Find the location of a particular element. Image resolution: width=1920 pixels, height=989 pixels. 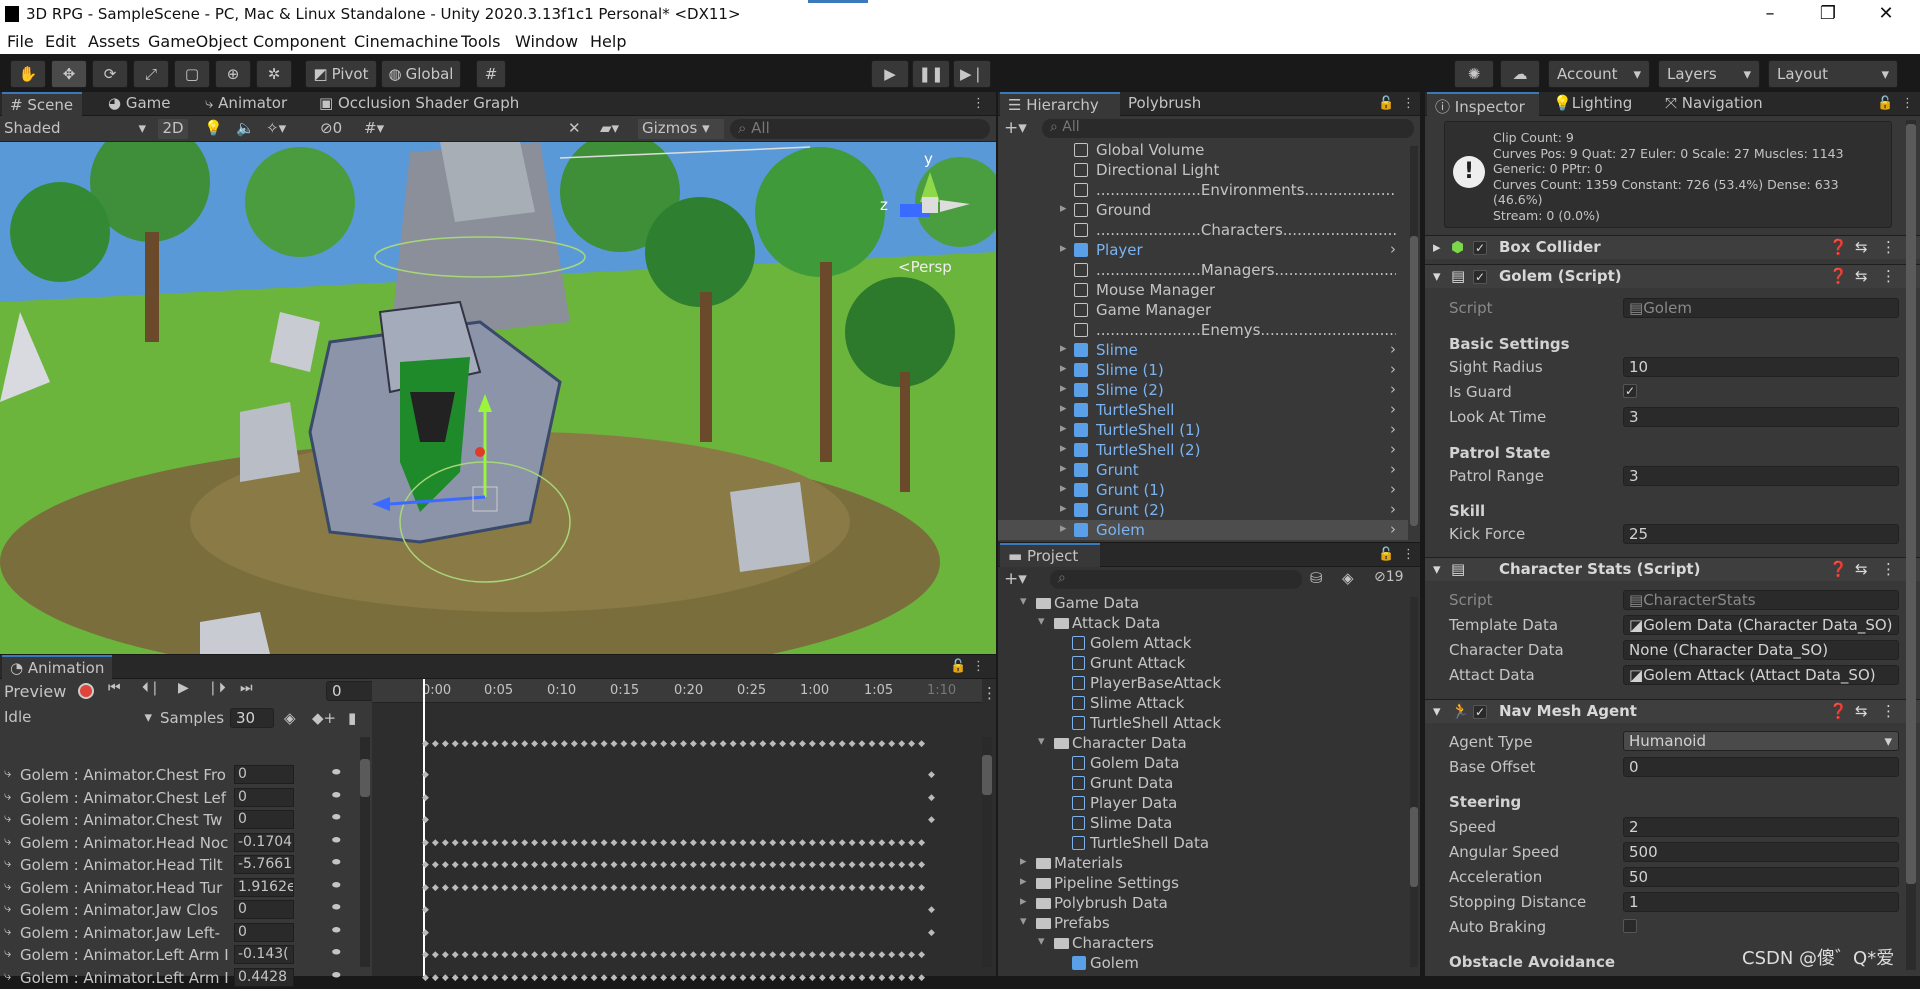

tab-animator: ⤷ Animator is located at coordinates (246, 104).